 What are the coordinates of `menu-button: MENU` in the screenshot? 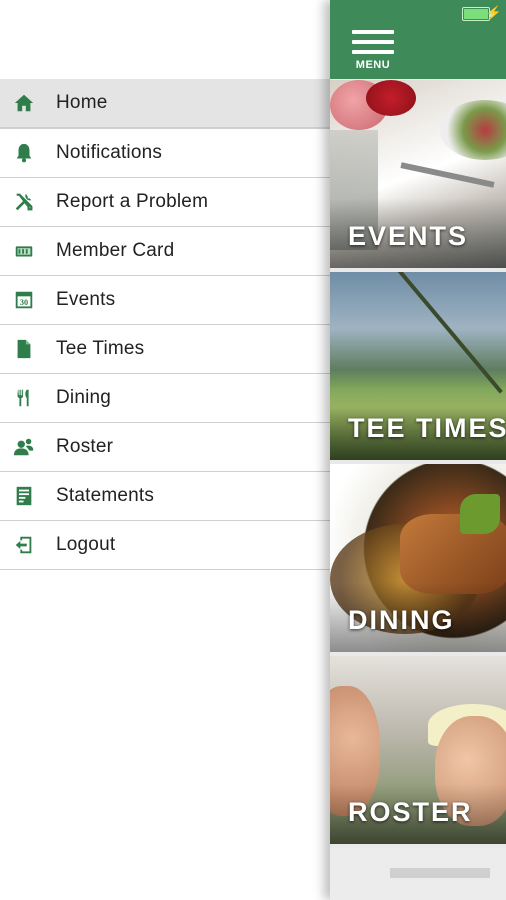 It's located at (373, 52).